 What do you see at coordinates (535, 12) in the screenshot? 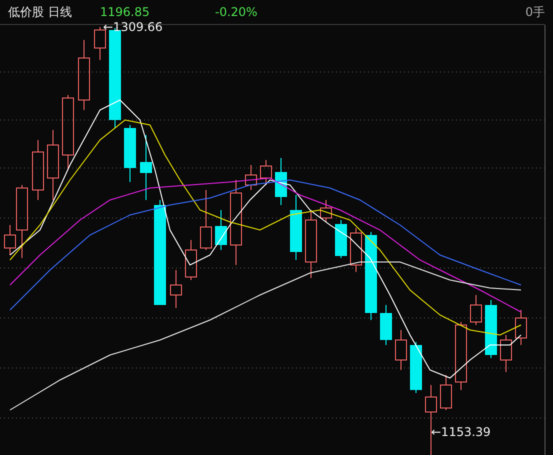
I see `volume-value: 0手` at bounding box center [535, 12].